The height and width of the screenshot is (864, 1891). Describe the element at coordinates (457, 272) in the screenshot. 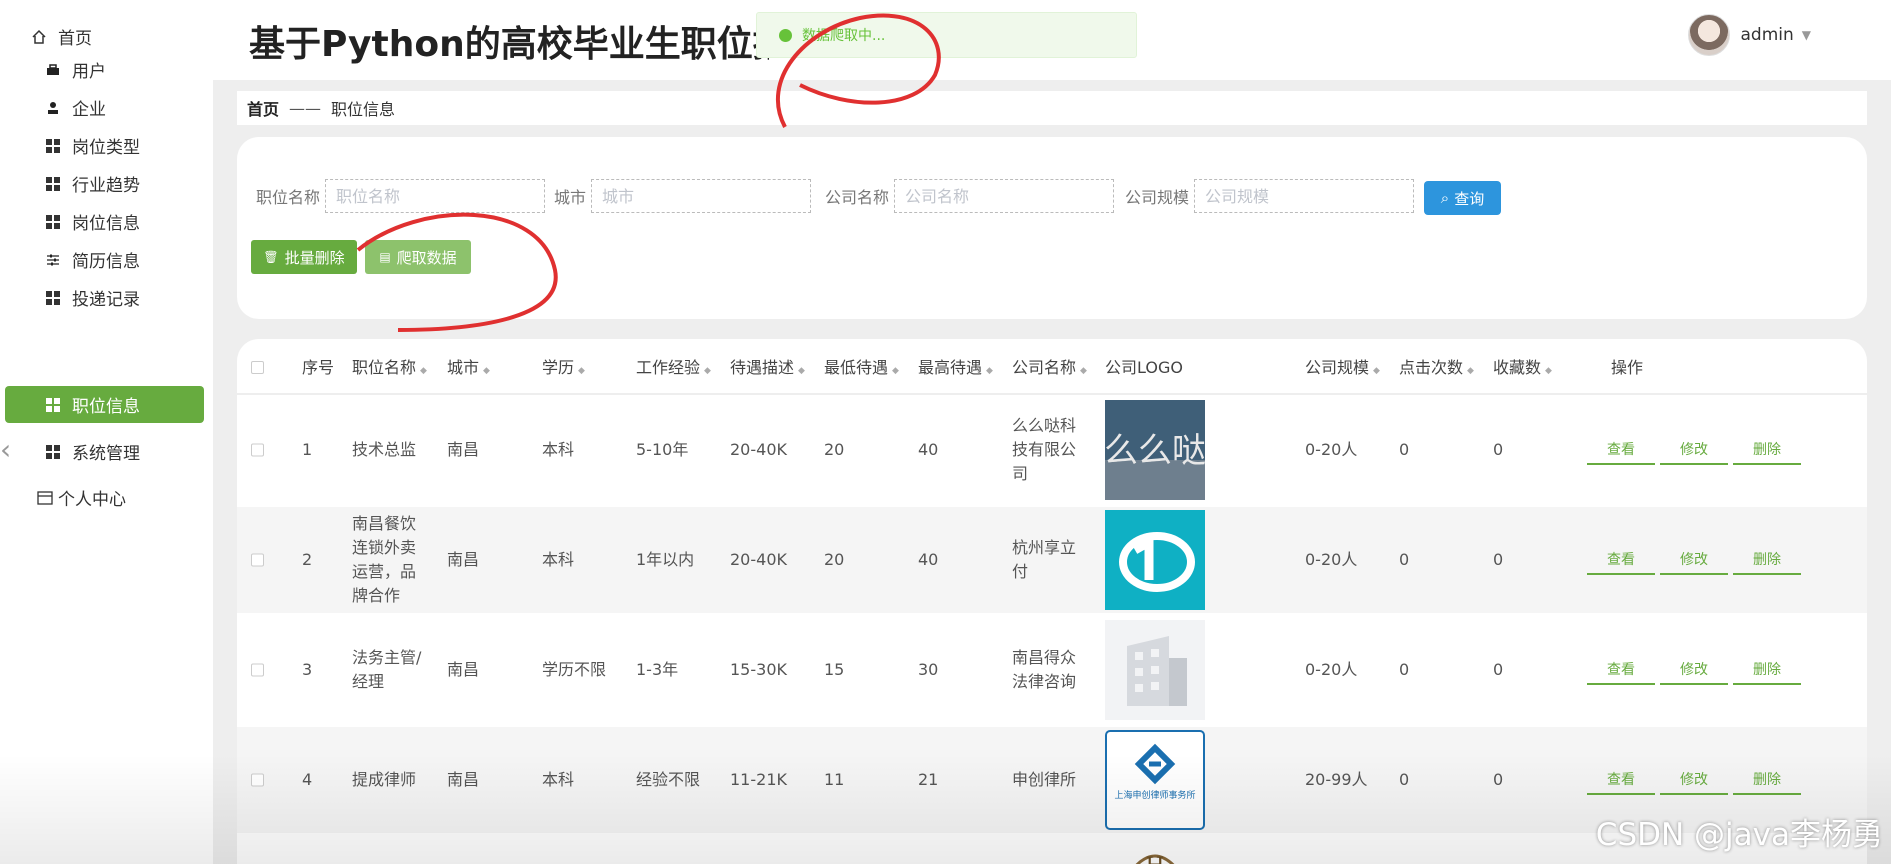

I see `annotation-circle-crawl` at that location.